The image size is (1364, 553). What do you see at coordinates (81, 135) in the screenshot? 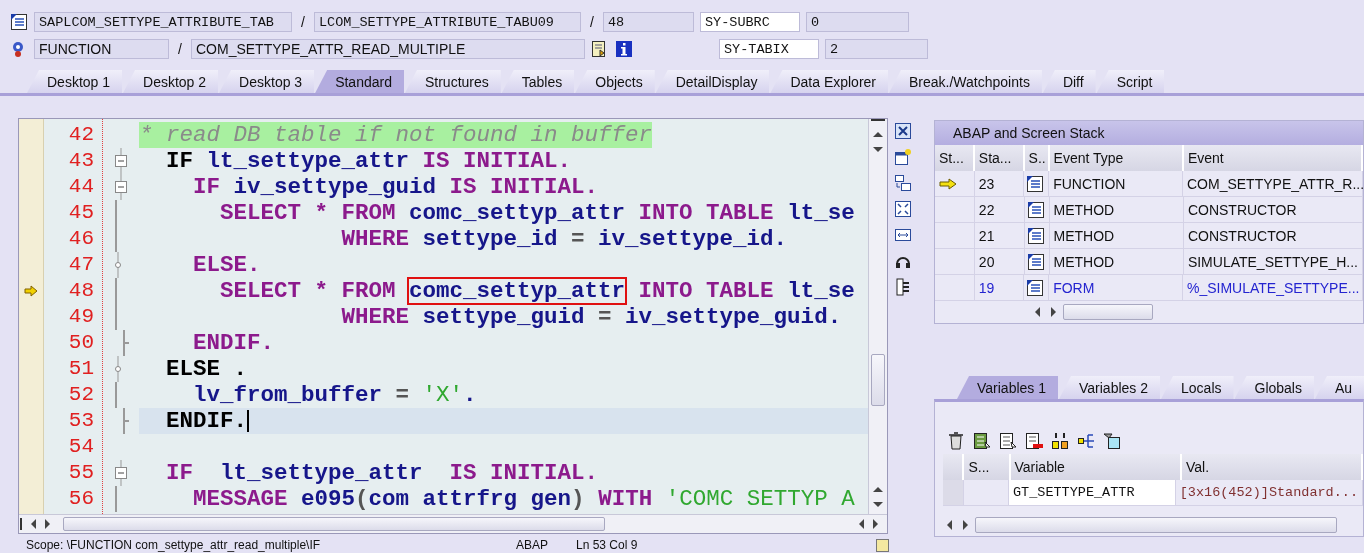
I see `line-number: 42` at bounding box center [81, 135].